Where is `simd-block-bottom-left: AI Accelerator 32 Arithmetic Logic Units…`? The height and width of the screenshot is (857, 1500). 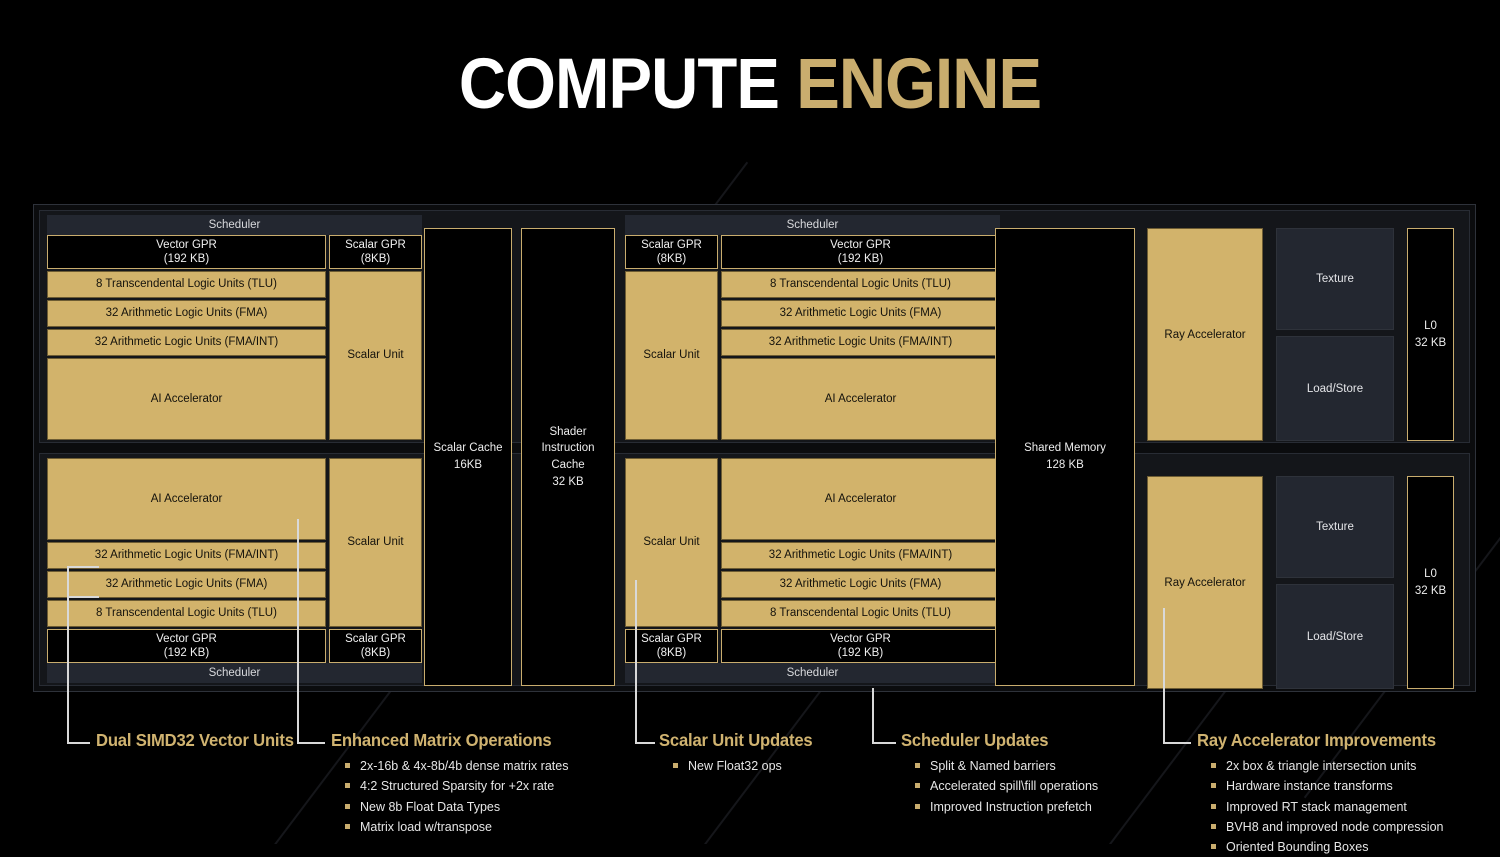 simd-block-bottom-left: AI Accelerator 32 Arithmetic Logic Units… is located at coordinates (234, 570).